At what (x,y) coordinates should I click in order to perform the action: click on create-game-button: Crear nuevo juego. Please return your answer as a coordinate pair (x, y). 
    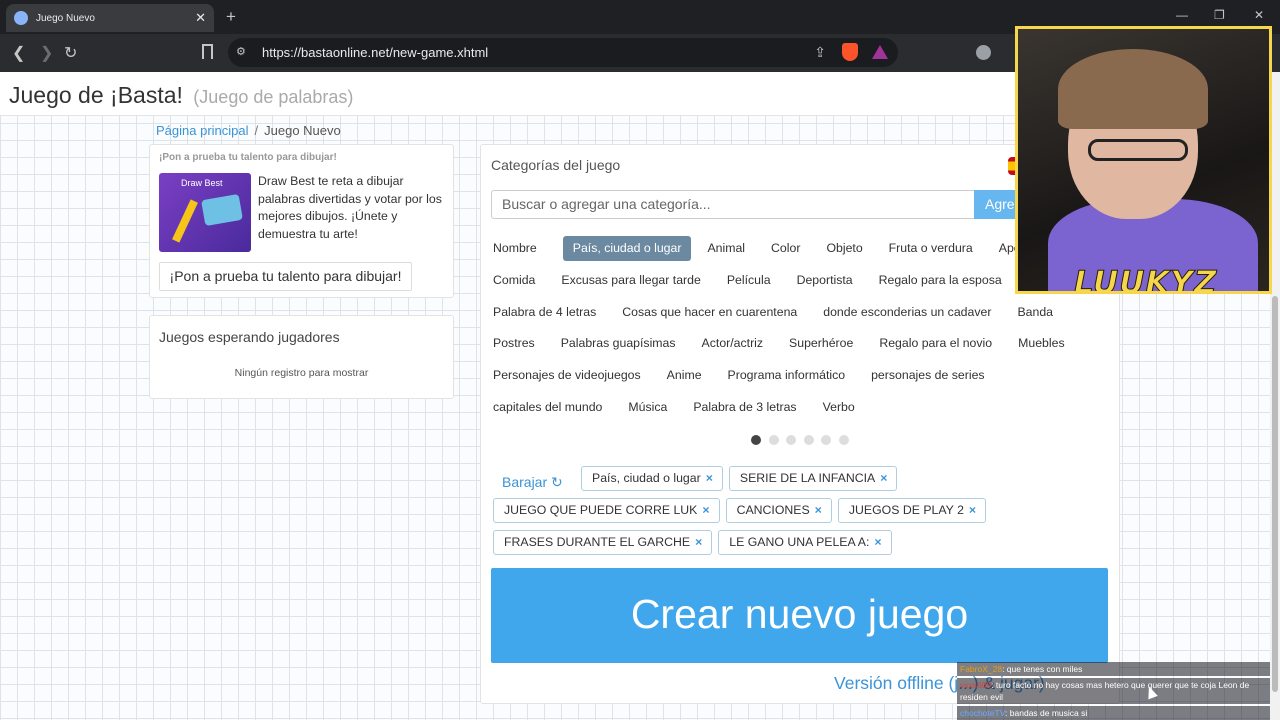
    Looking at the image, I should click on (799, 615).